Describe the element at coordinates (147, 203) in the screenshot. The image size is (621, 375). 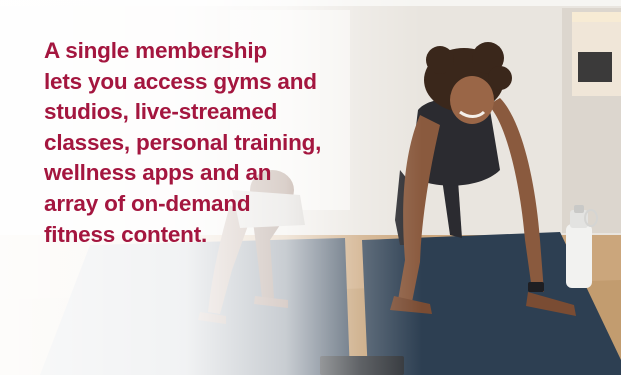
I see `headline-line-6: array of on-demand` at that location.